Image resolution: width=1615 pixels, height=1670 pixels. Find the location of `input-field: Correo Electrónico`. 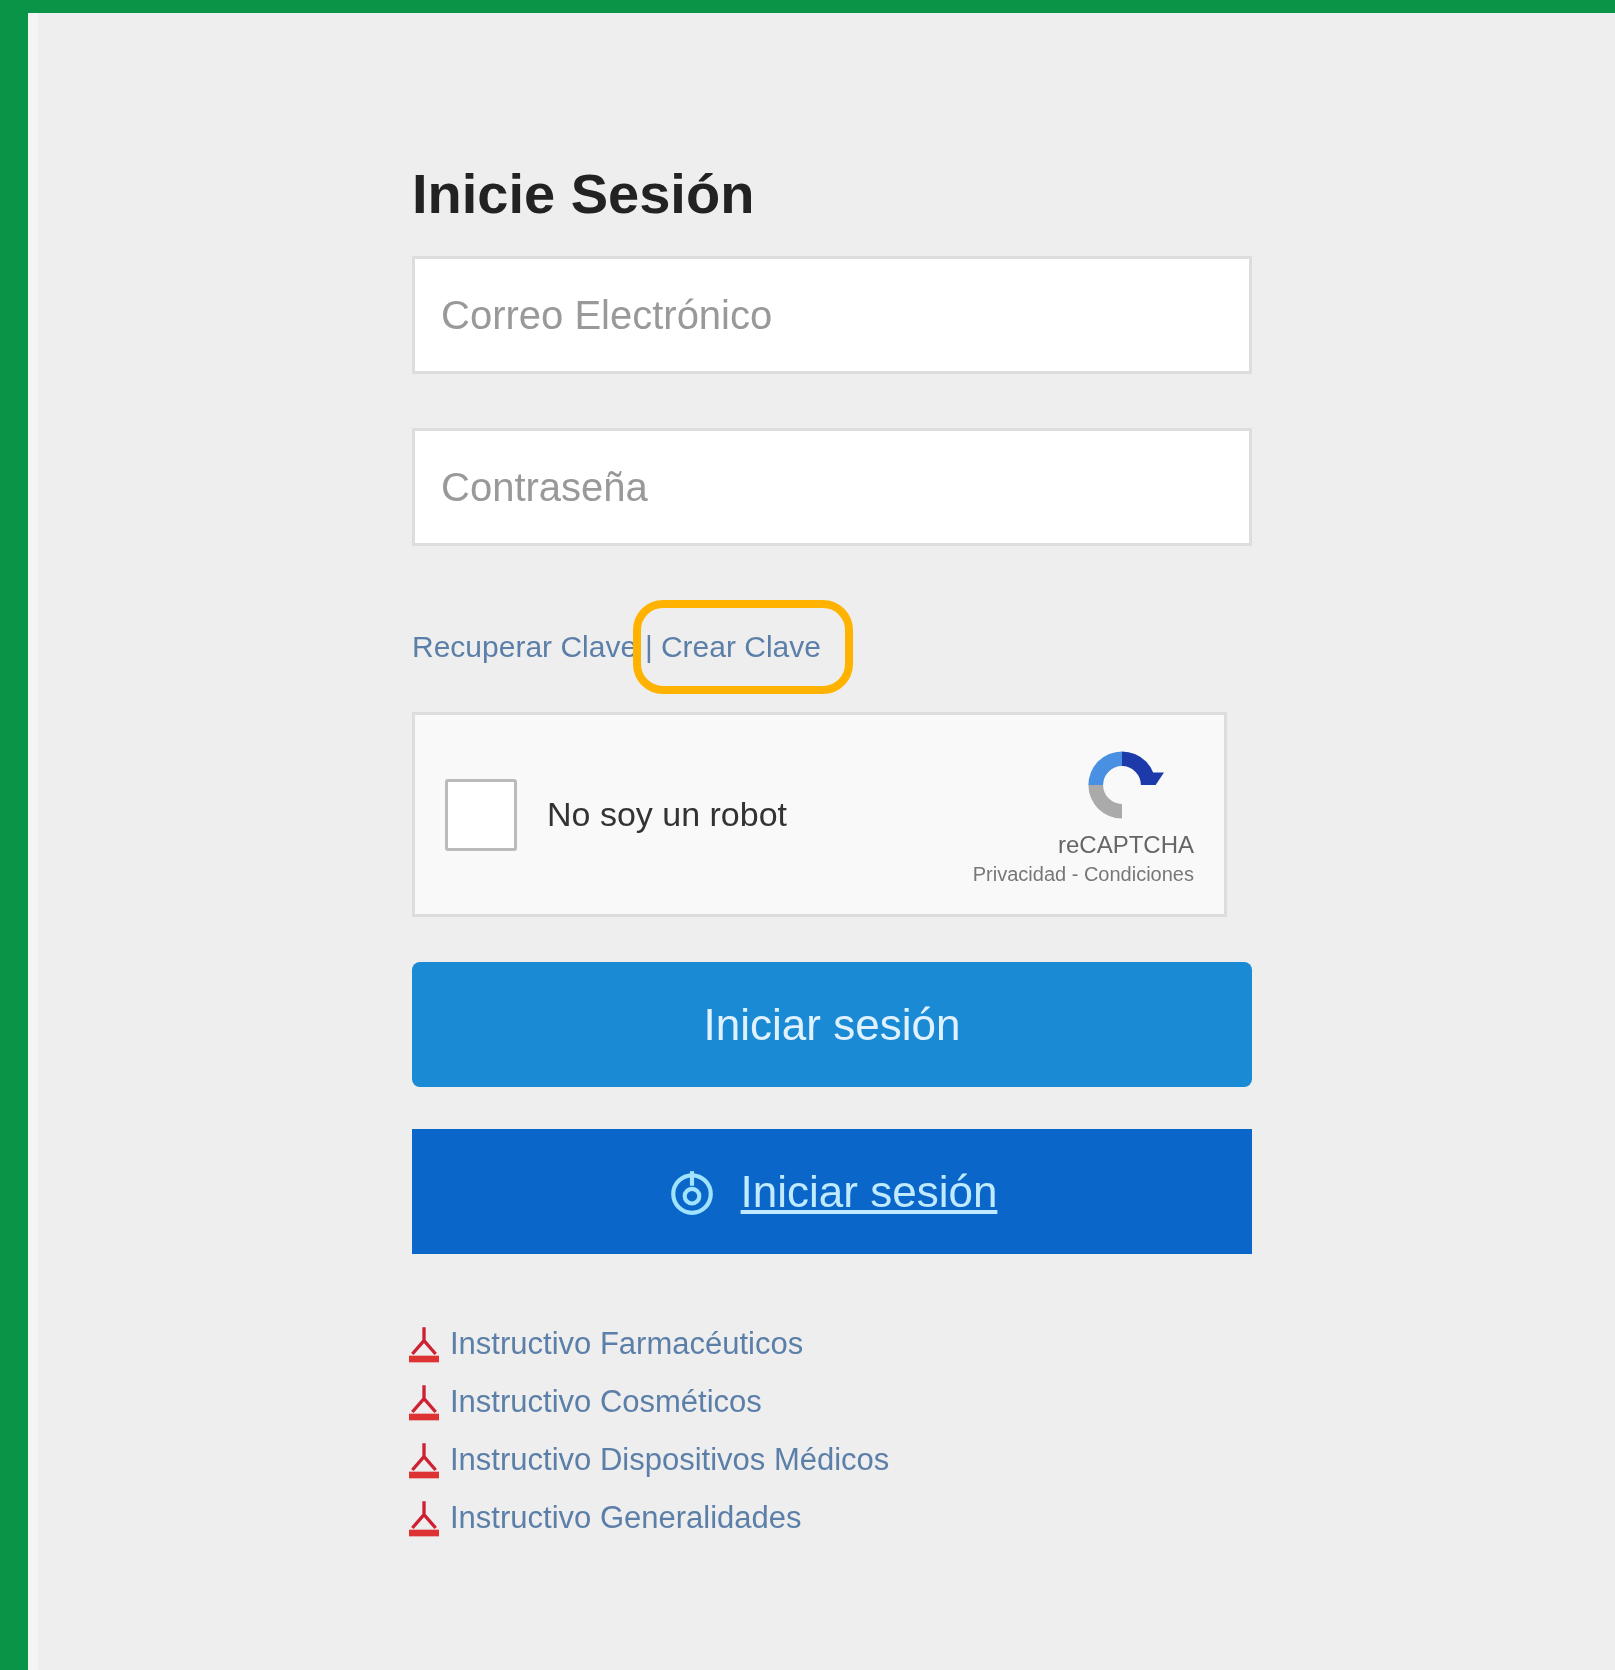

input-field: Correo Electrónico is located at coordinates (832, 315).